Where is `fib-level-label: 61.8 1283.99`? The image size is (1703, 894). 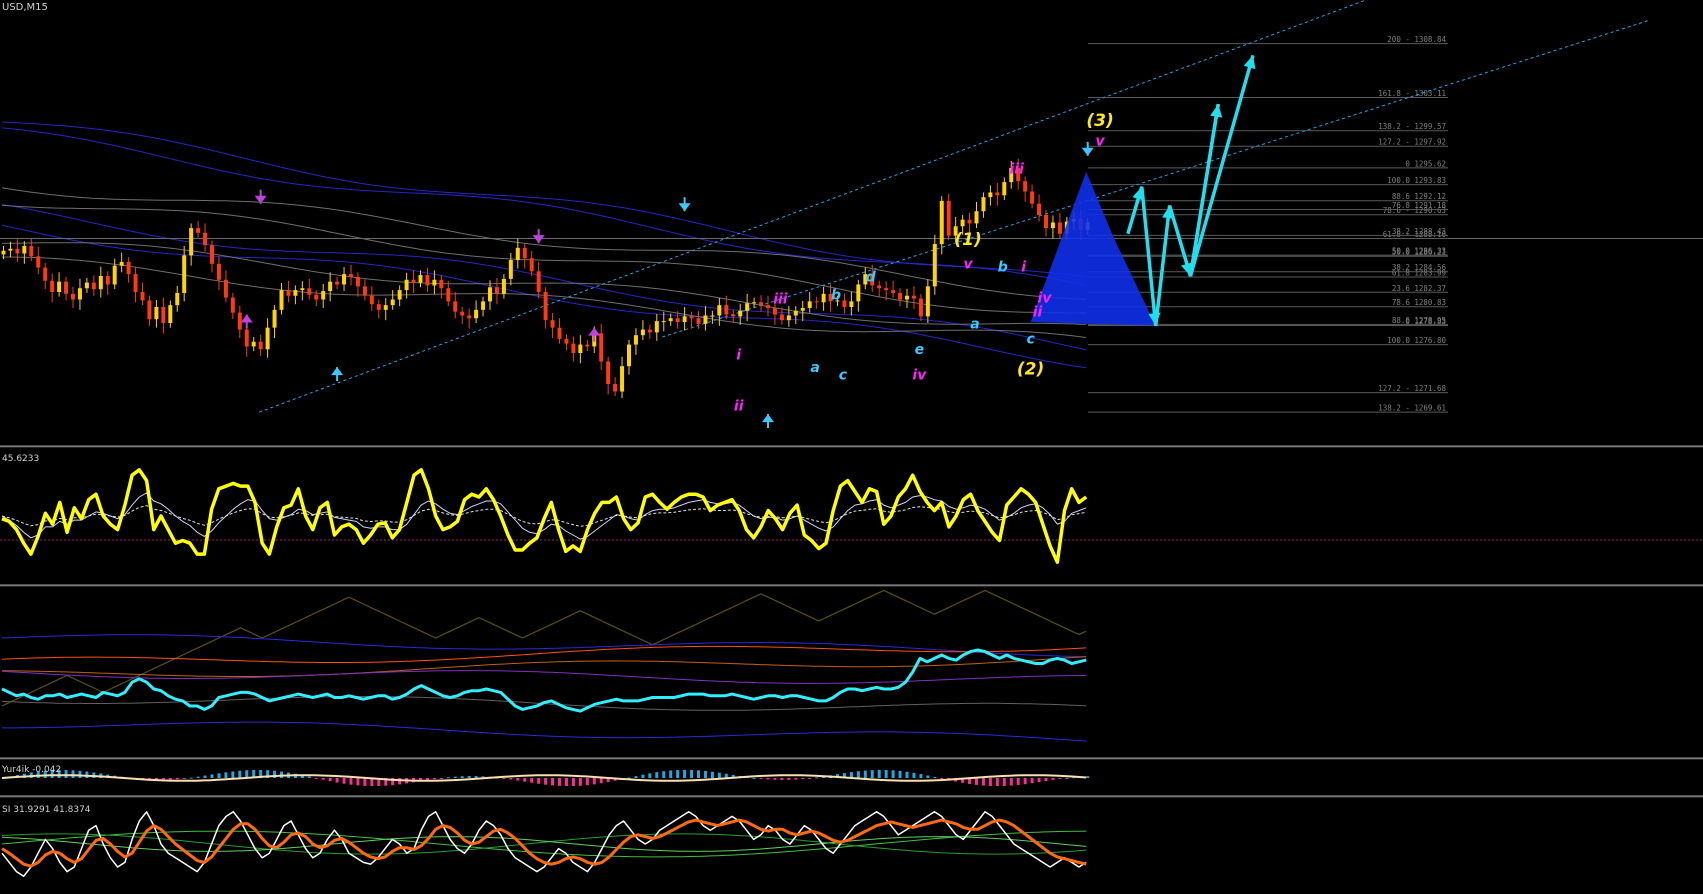
fib-level-label: 61.8 1283.99 is located at coordinates (1419, 273).